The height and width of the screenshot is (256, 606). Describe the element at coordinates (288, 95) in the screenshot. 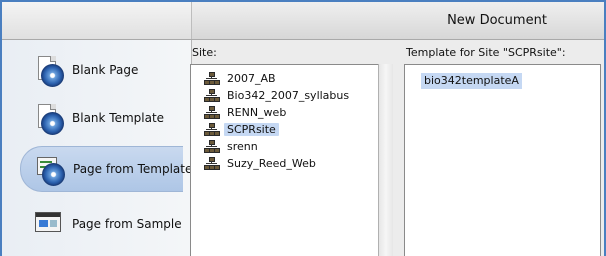

I see `site-name: Bio342_2007_syllabus` at that location.